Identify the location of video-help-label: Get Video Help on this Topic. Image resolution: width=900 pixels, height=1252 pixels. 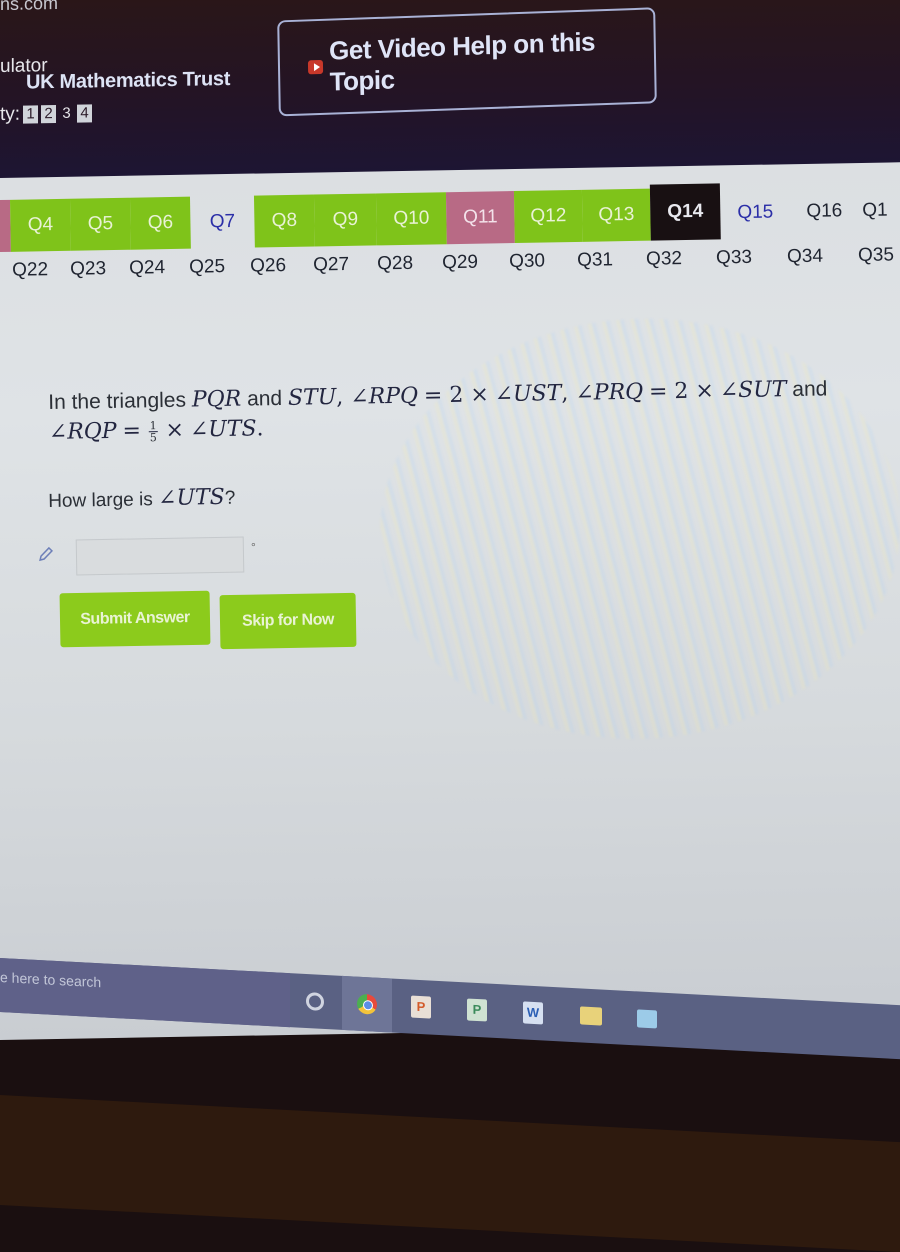
(462, 61).